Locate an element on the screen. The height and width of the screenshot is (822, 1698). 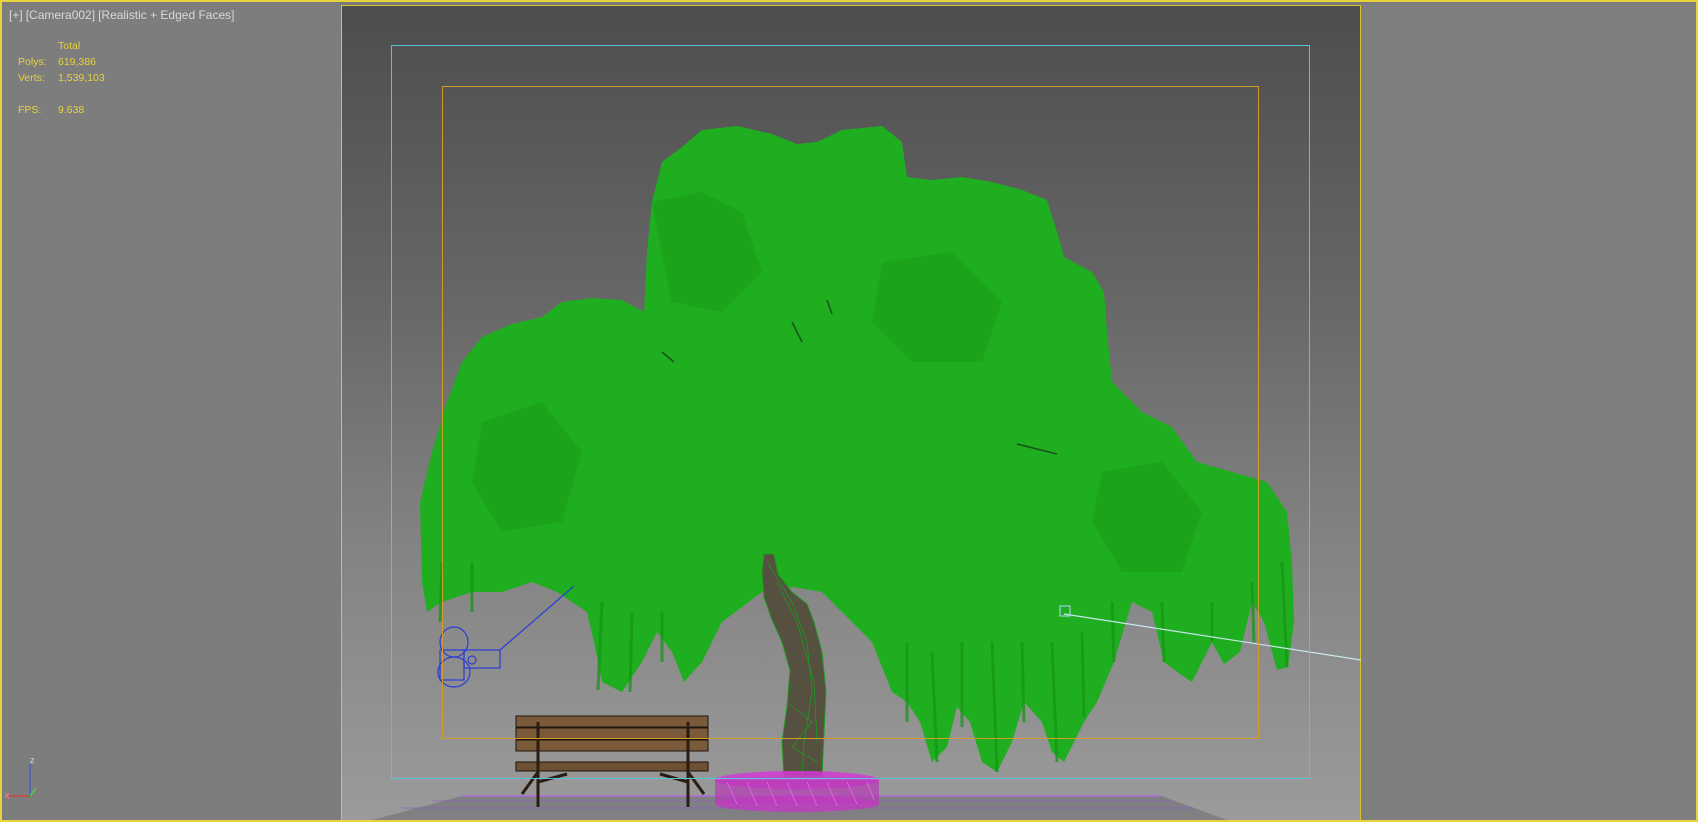
viewport-menu: [+] is located at coordinates (16, 15).